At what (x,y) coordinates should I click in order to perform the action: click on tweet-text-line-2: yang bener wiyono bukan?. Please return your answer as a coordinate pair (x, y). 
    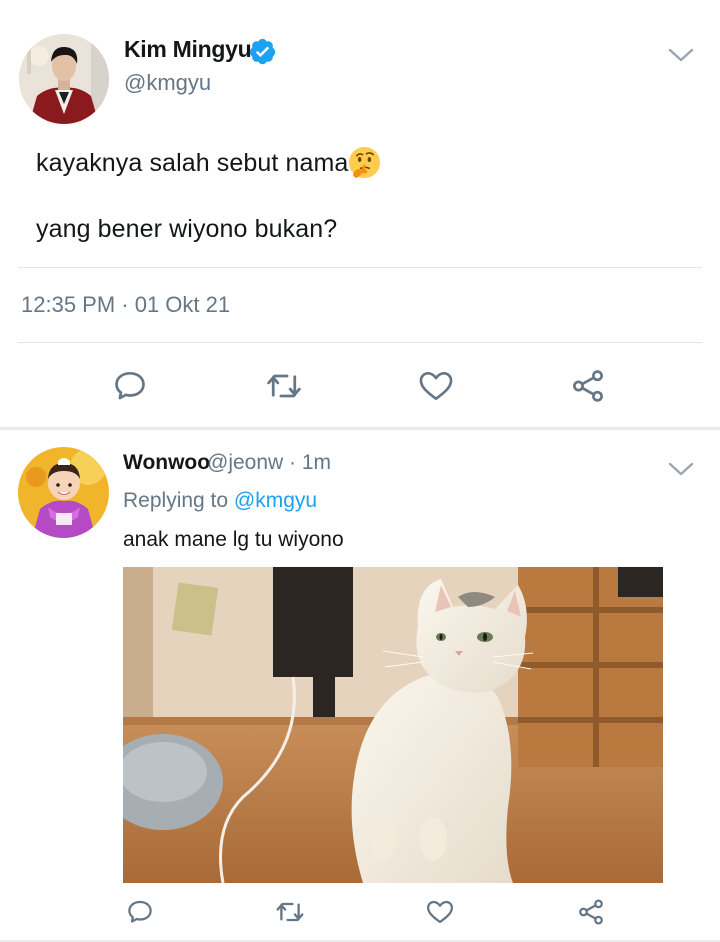
    Looking at the image, I should click on (187, 229).